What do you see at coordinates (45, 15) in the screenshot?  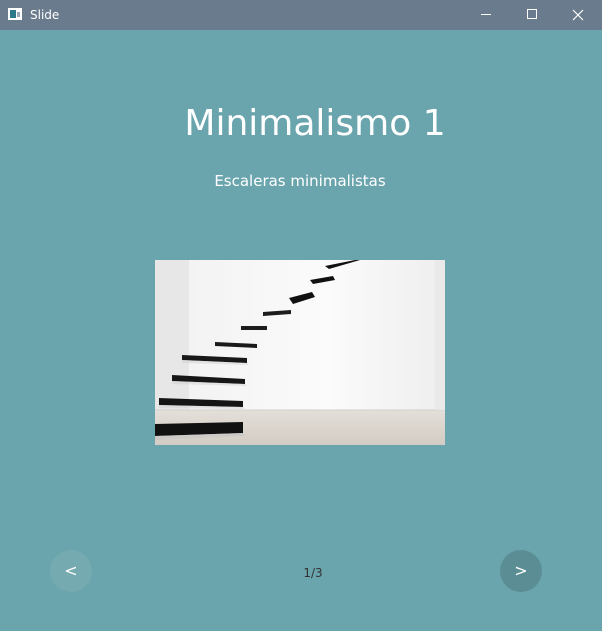 I see `window-title: Slide` at bounding box center [45, 15].